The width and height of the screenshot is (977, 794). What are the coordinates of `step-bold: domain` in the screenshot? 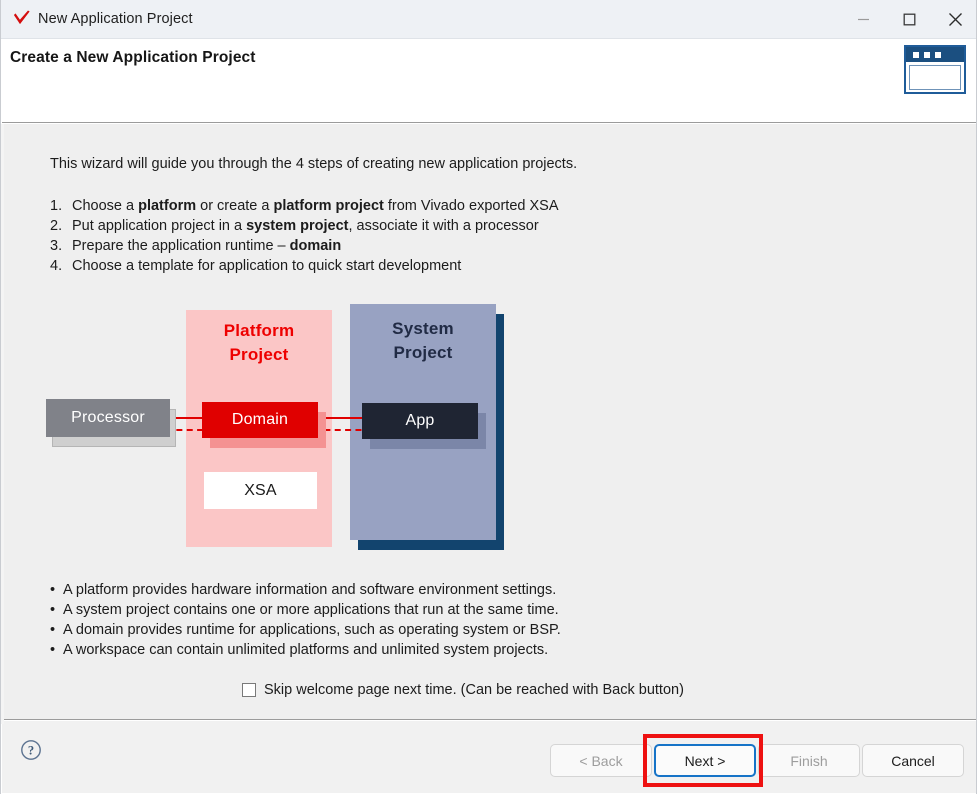 It's located at (315, 246).